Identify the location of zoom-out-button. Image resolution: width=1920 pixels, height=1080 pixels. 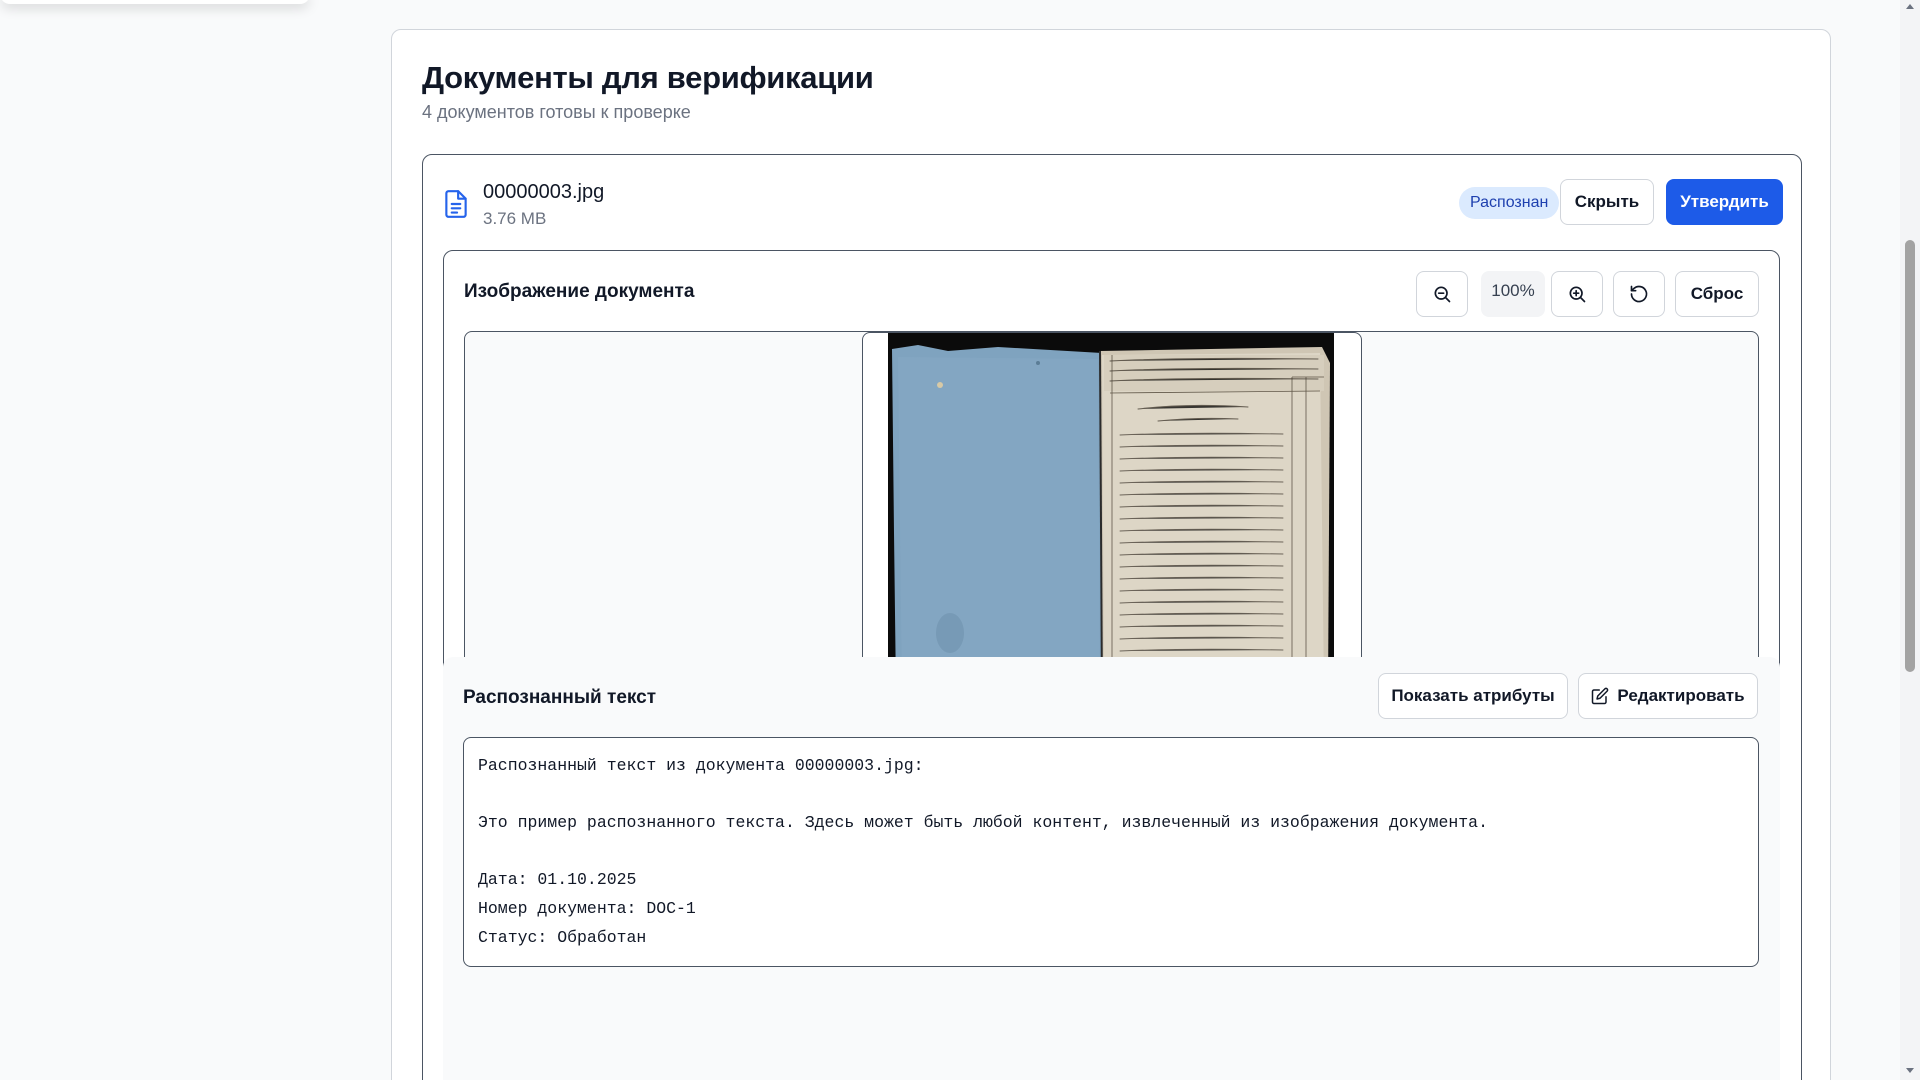
(1442, 294).